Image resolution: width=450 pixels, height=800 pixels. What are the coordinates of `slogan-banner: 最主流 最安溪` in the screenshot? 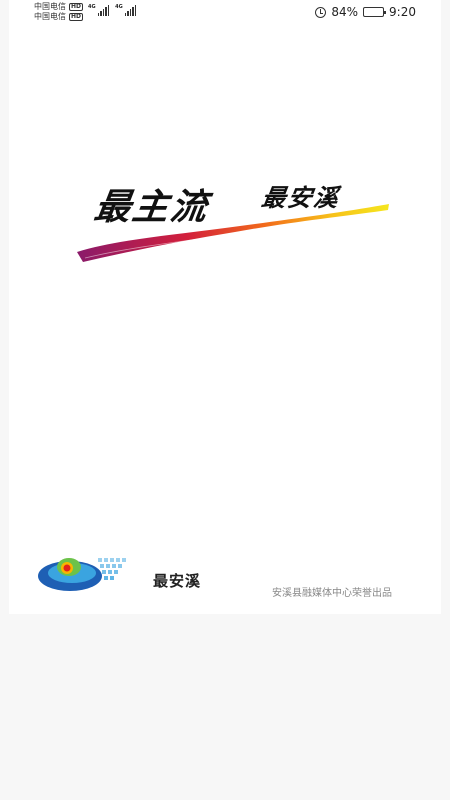 It's located at (235, 220).